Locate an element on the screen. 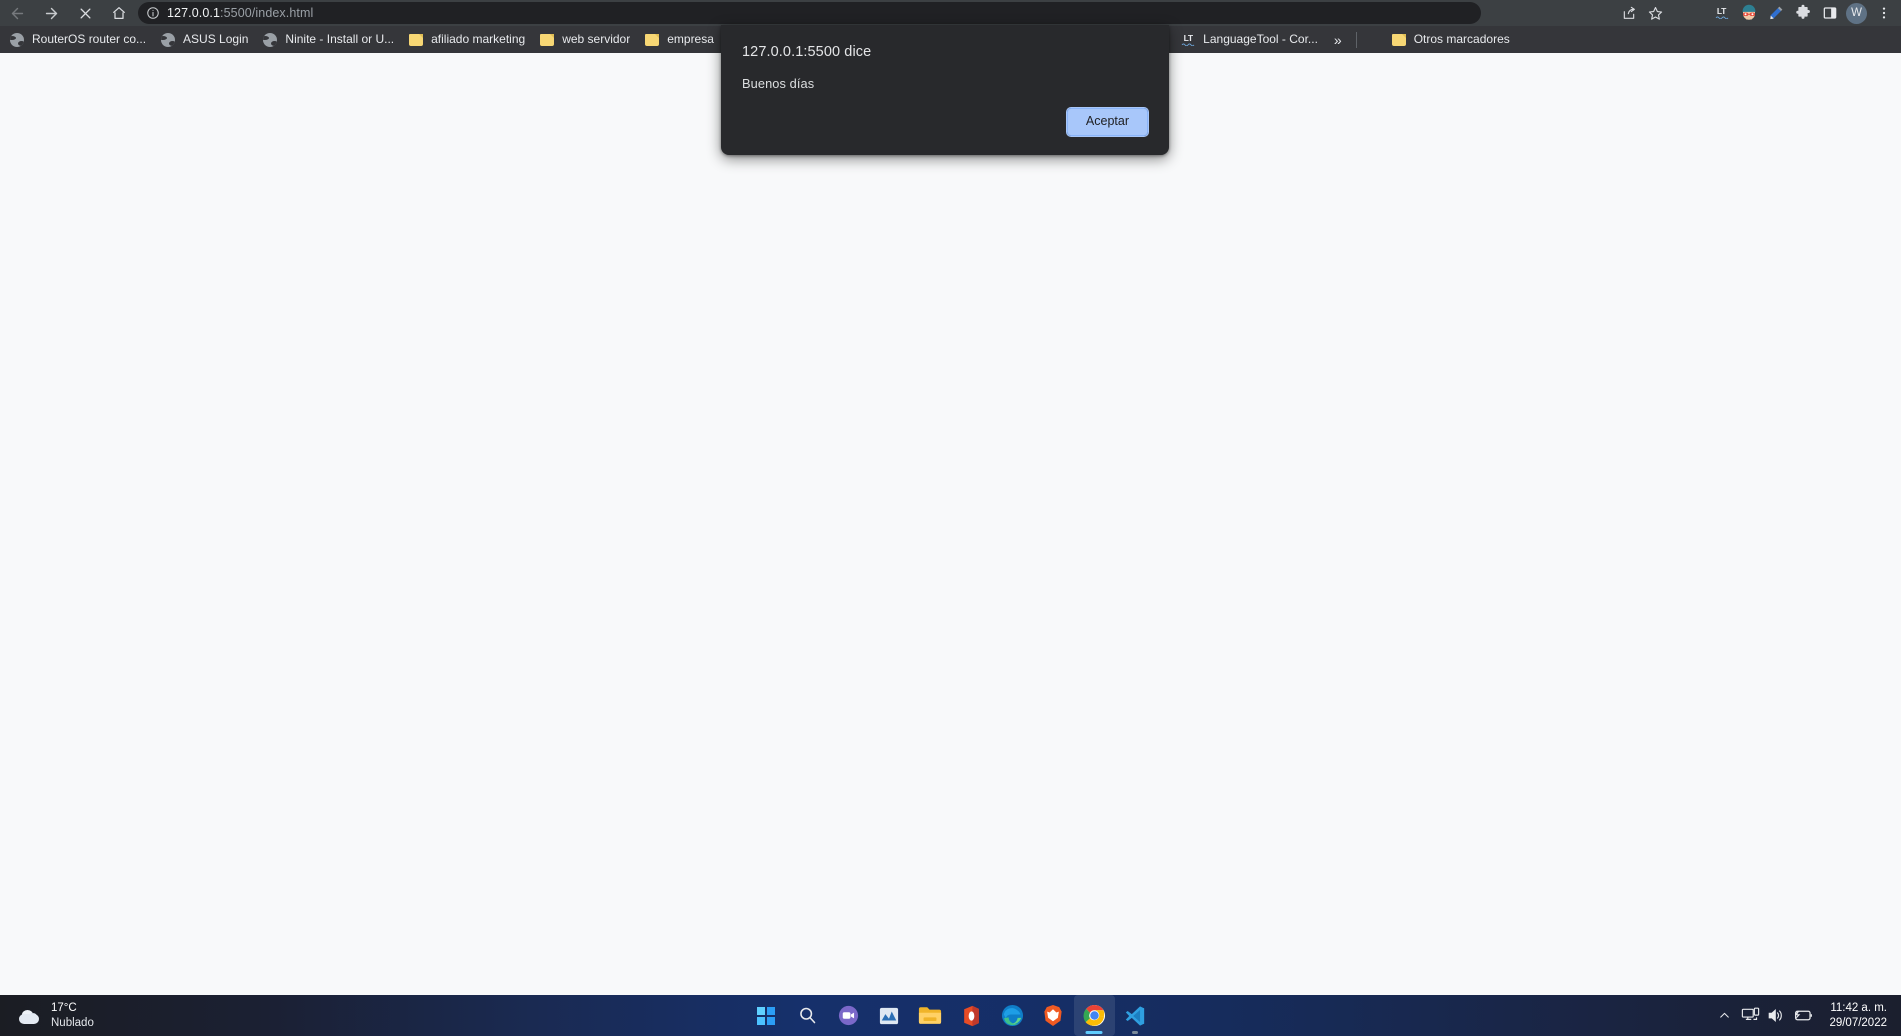 This screenshot has width=1901, height=1036. chat-icon is located at coordinates (848, 1015).